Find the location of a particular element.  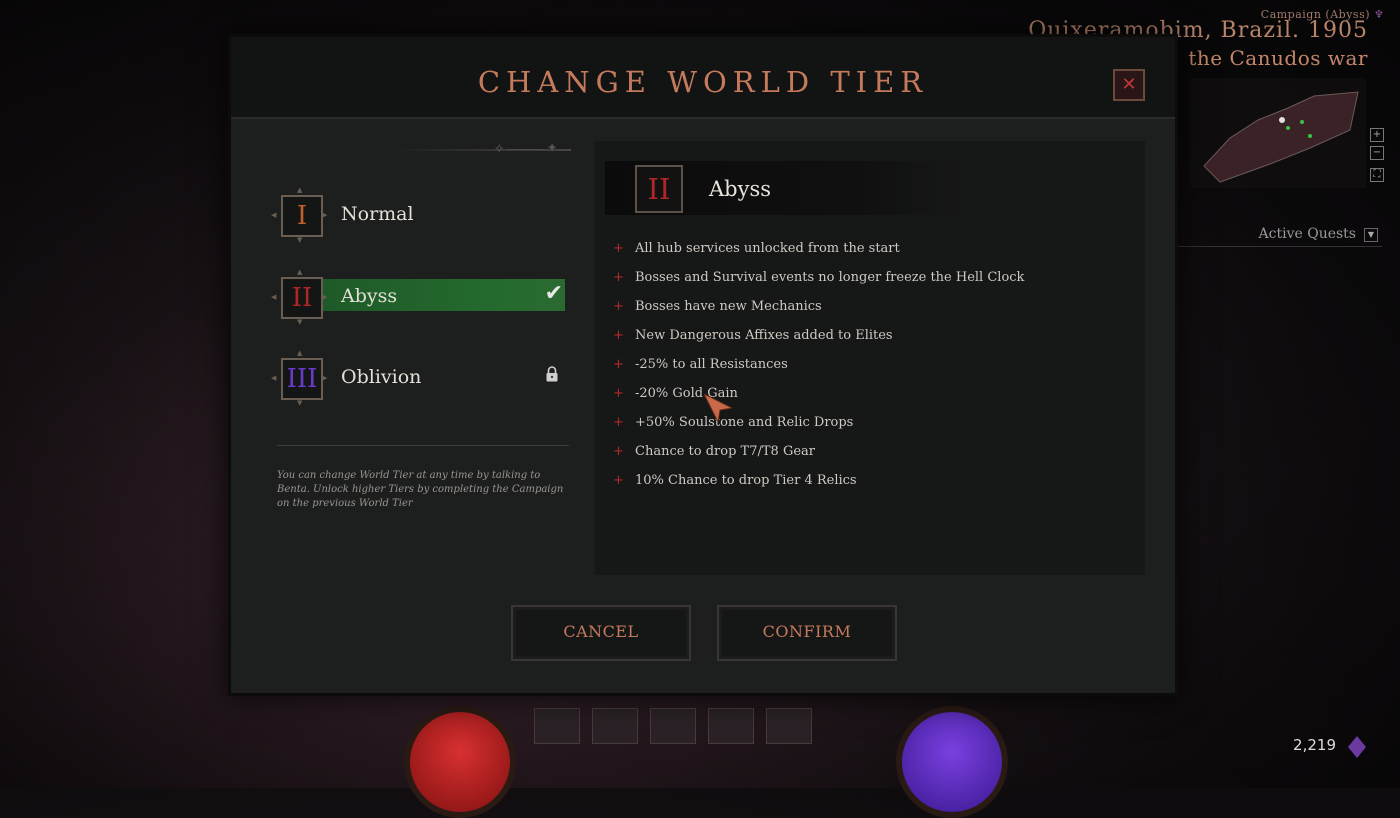

confirm-button: CONFIRM is located at coordinates (807, 633).